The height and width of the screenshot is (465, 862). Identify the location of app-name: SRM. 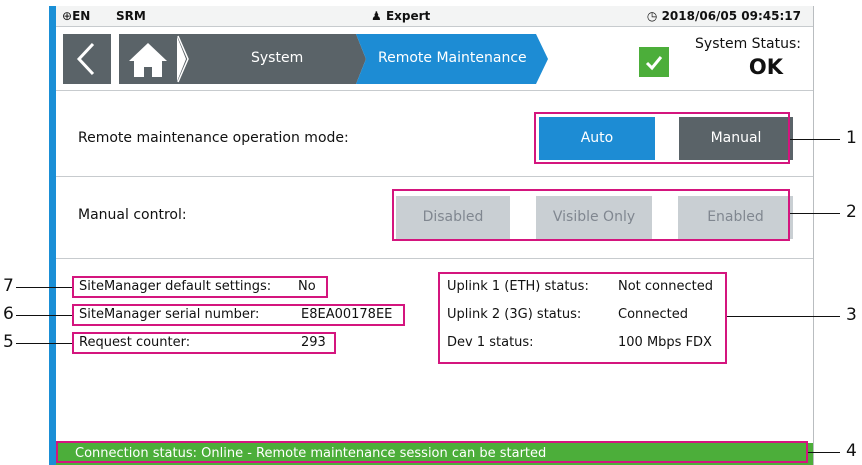
(131, 16).